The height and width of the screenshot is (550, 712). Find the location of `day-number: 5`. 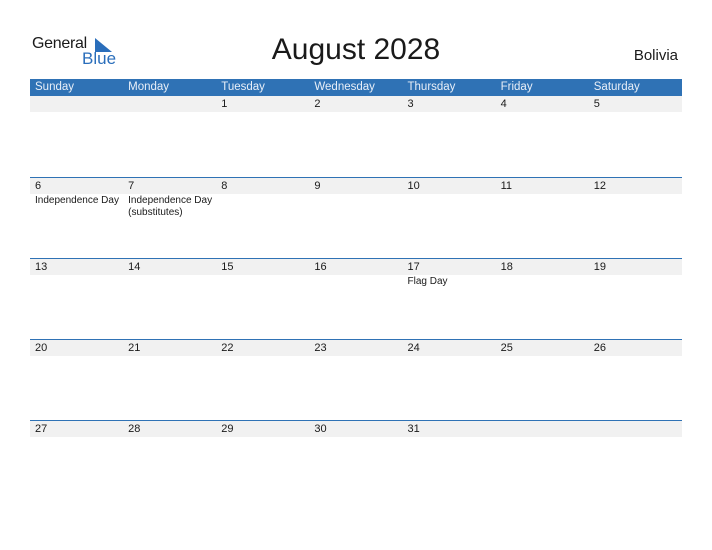

day-number: 5 is located at coordinates (596, 104).